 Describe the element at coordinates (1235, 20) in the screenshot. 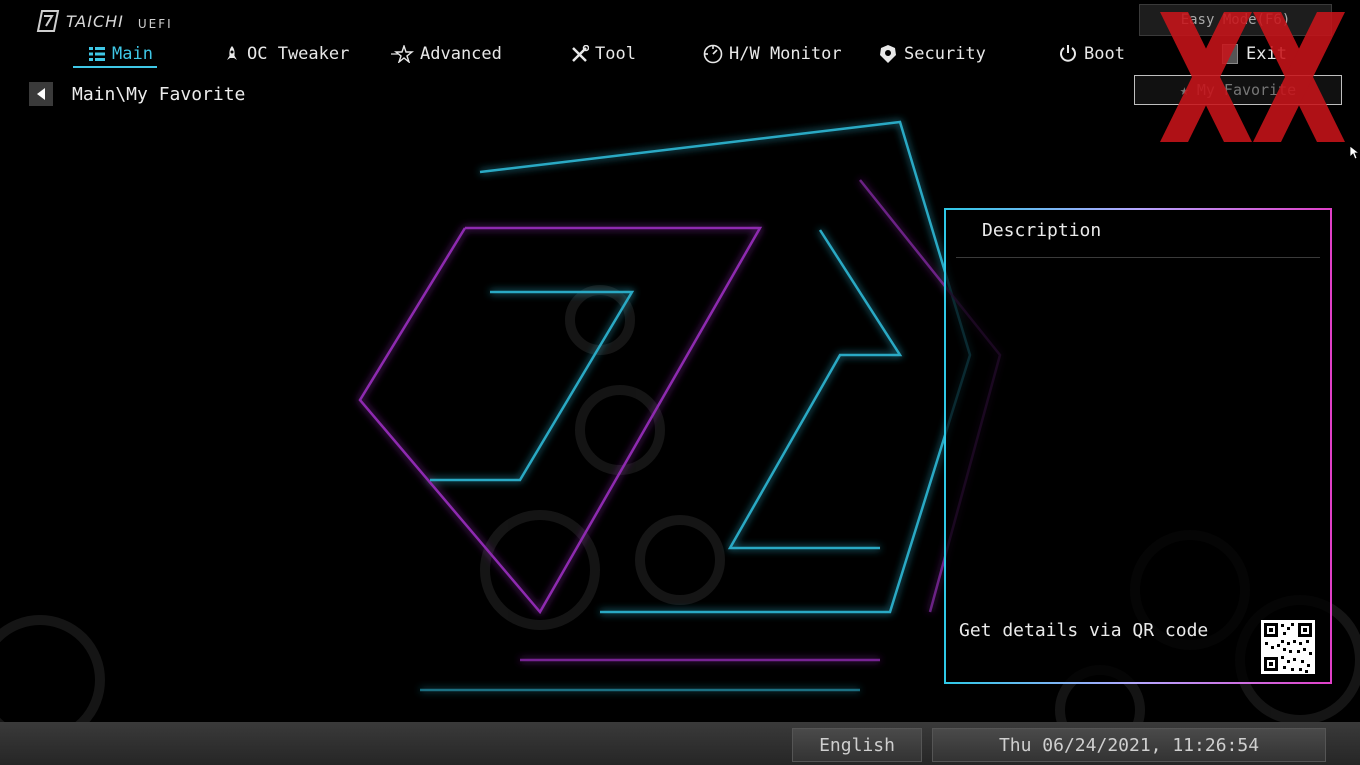

I see `easy-mode-button: Easy Mode(F6)` at that location.